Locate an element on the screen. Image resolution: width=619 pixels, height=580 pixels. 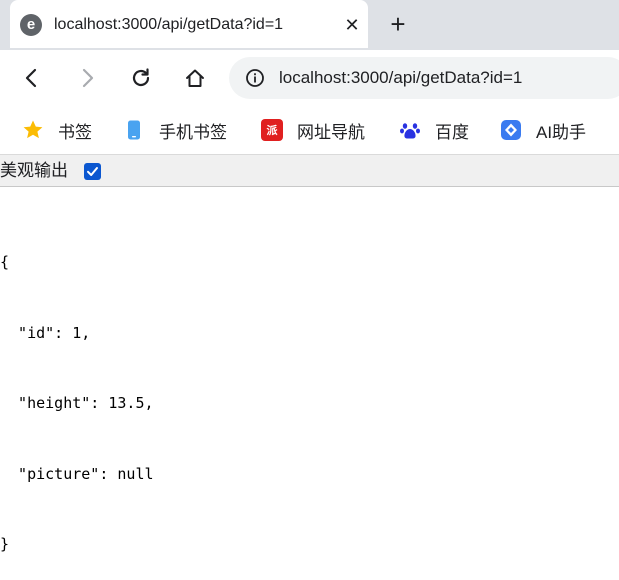
tab-strip: e localhost:3000/api/getData?id=1 ✕ + is located at coordinates (309, 25).